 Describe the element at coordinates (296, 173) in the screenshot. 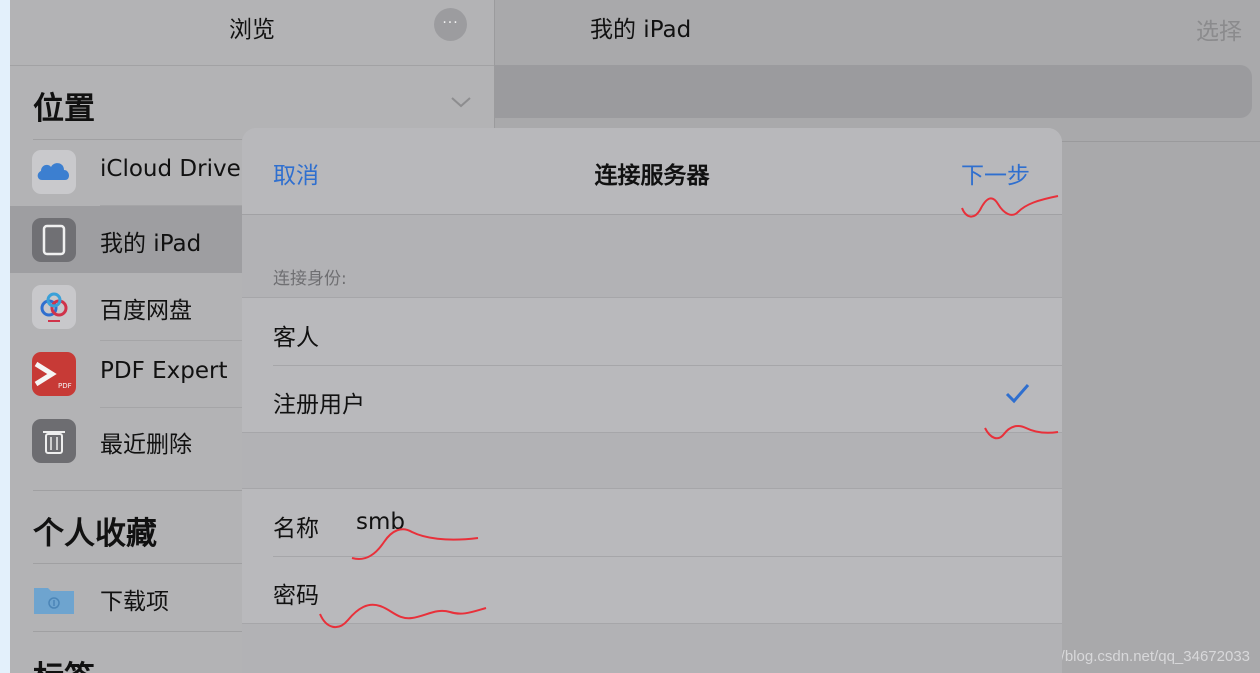

I see `cancel-button: 取消` at that location.